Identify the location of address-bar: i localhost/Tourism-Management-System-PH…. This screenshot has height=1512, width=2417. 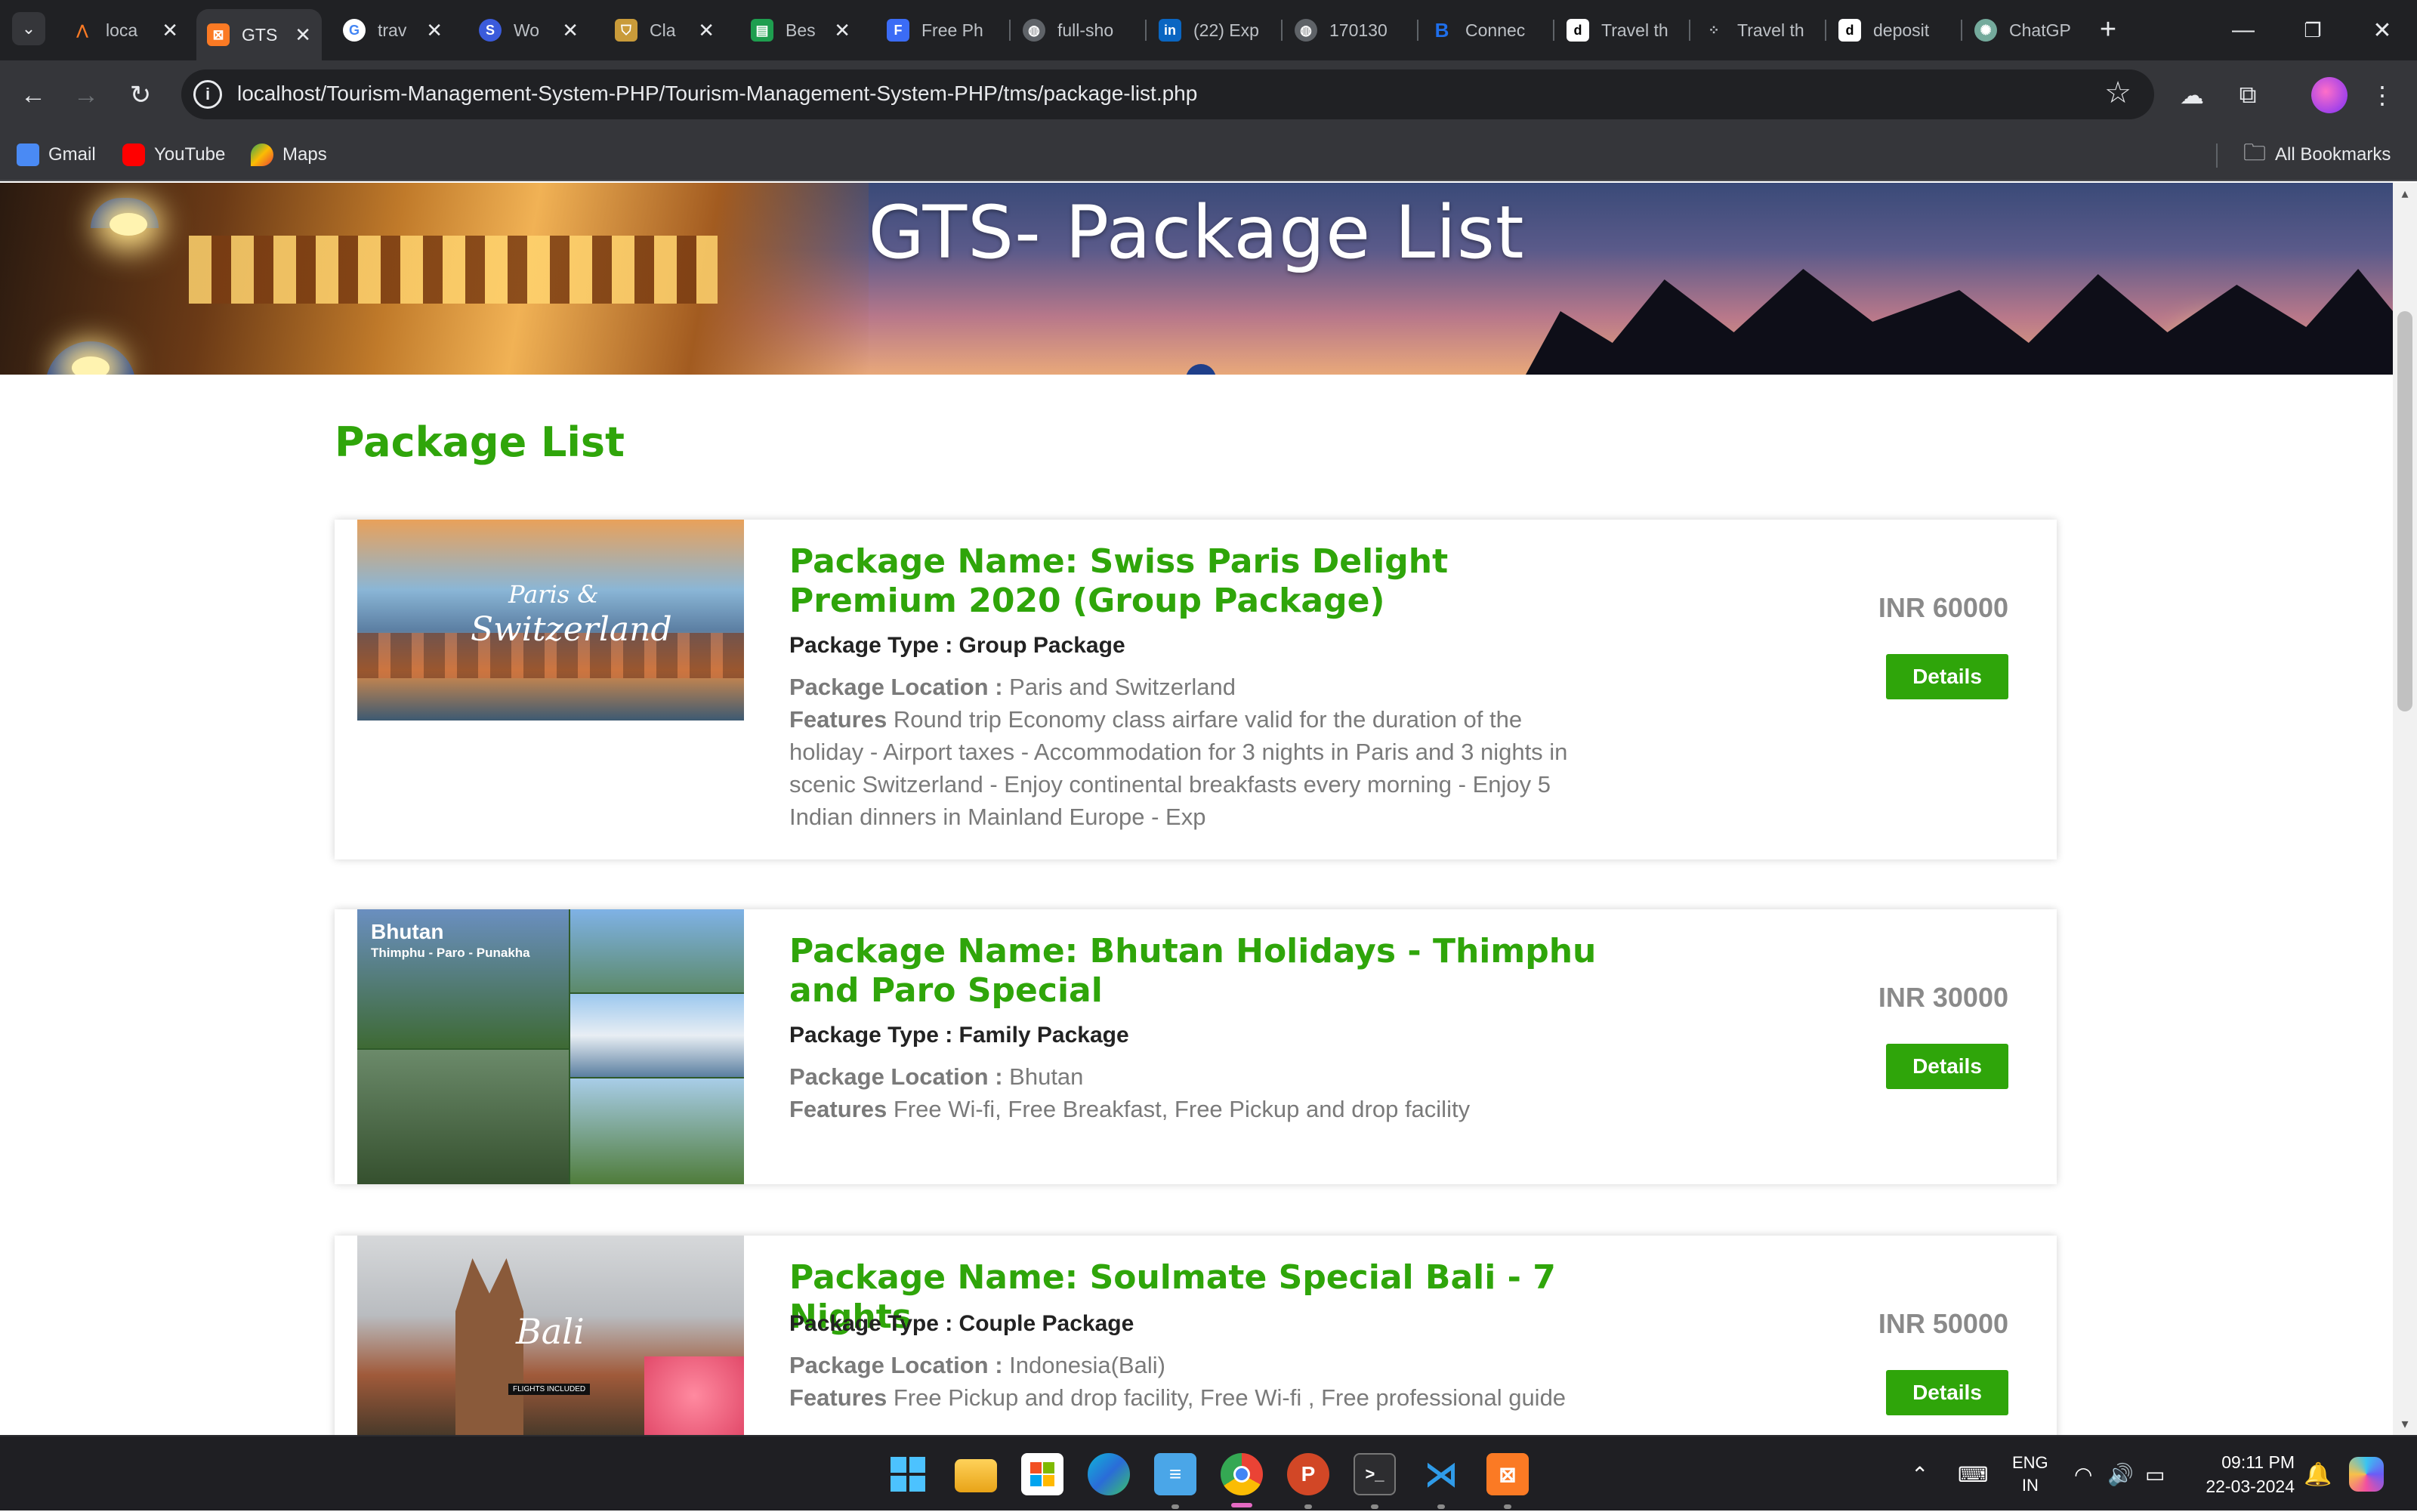
(1167, 94).